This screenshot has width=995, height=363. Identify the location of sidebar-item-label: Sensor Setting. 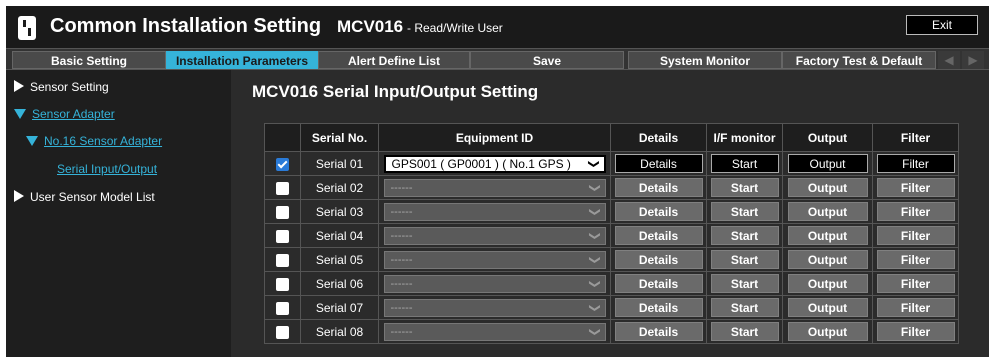
(69, 87).